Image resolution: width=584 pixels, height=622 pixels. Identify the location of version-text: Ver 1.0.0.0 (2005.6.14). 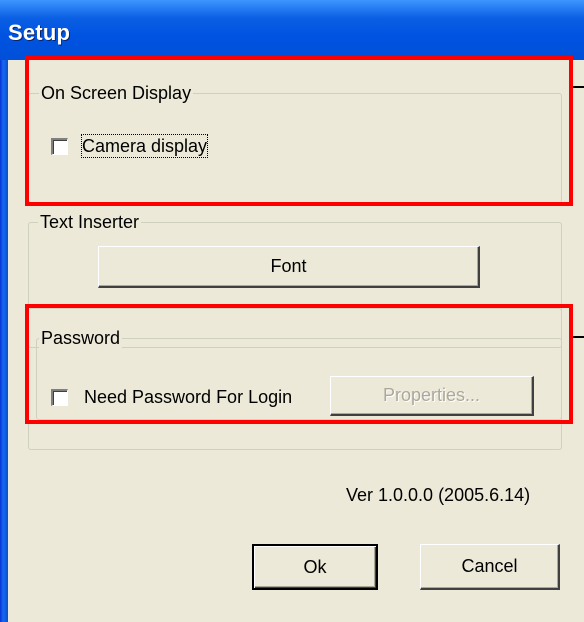
(438, 495).